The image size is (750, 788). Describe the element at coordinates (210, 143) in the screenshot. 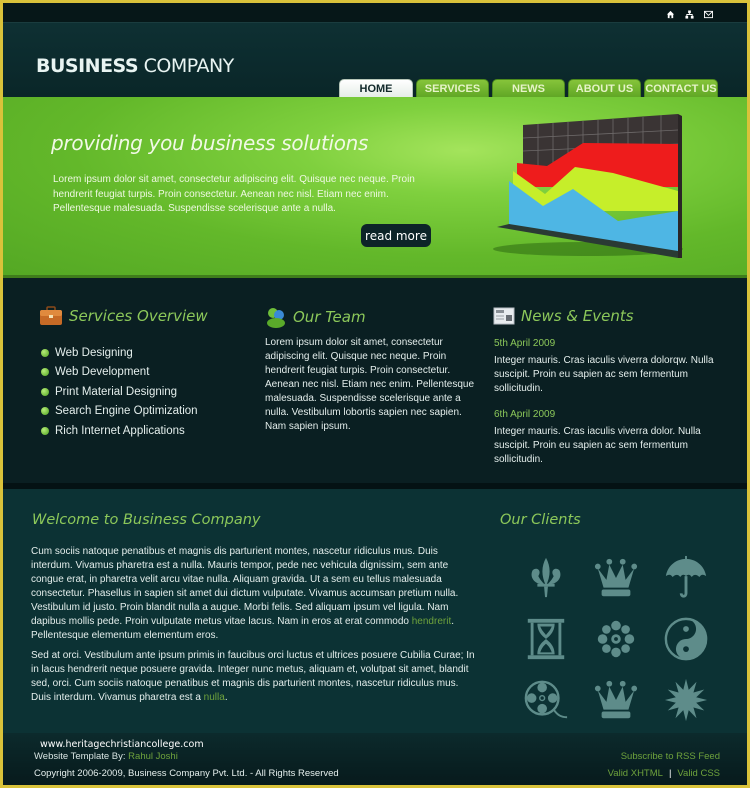

I see `banner-title: providing you business solutions` at that location.